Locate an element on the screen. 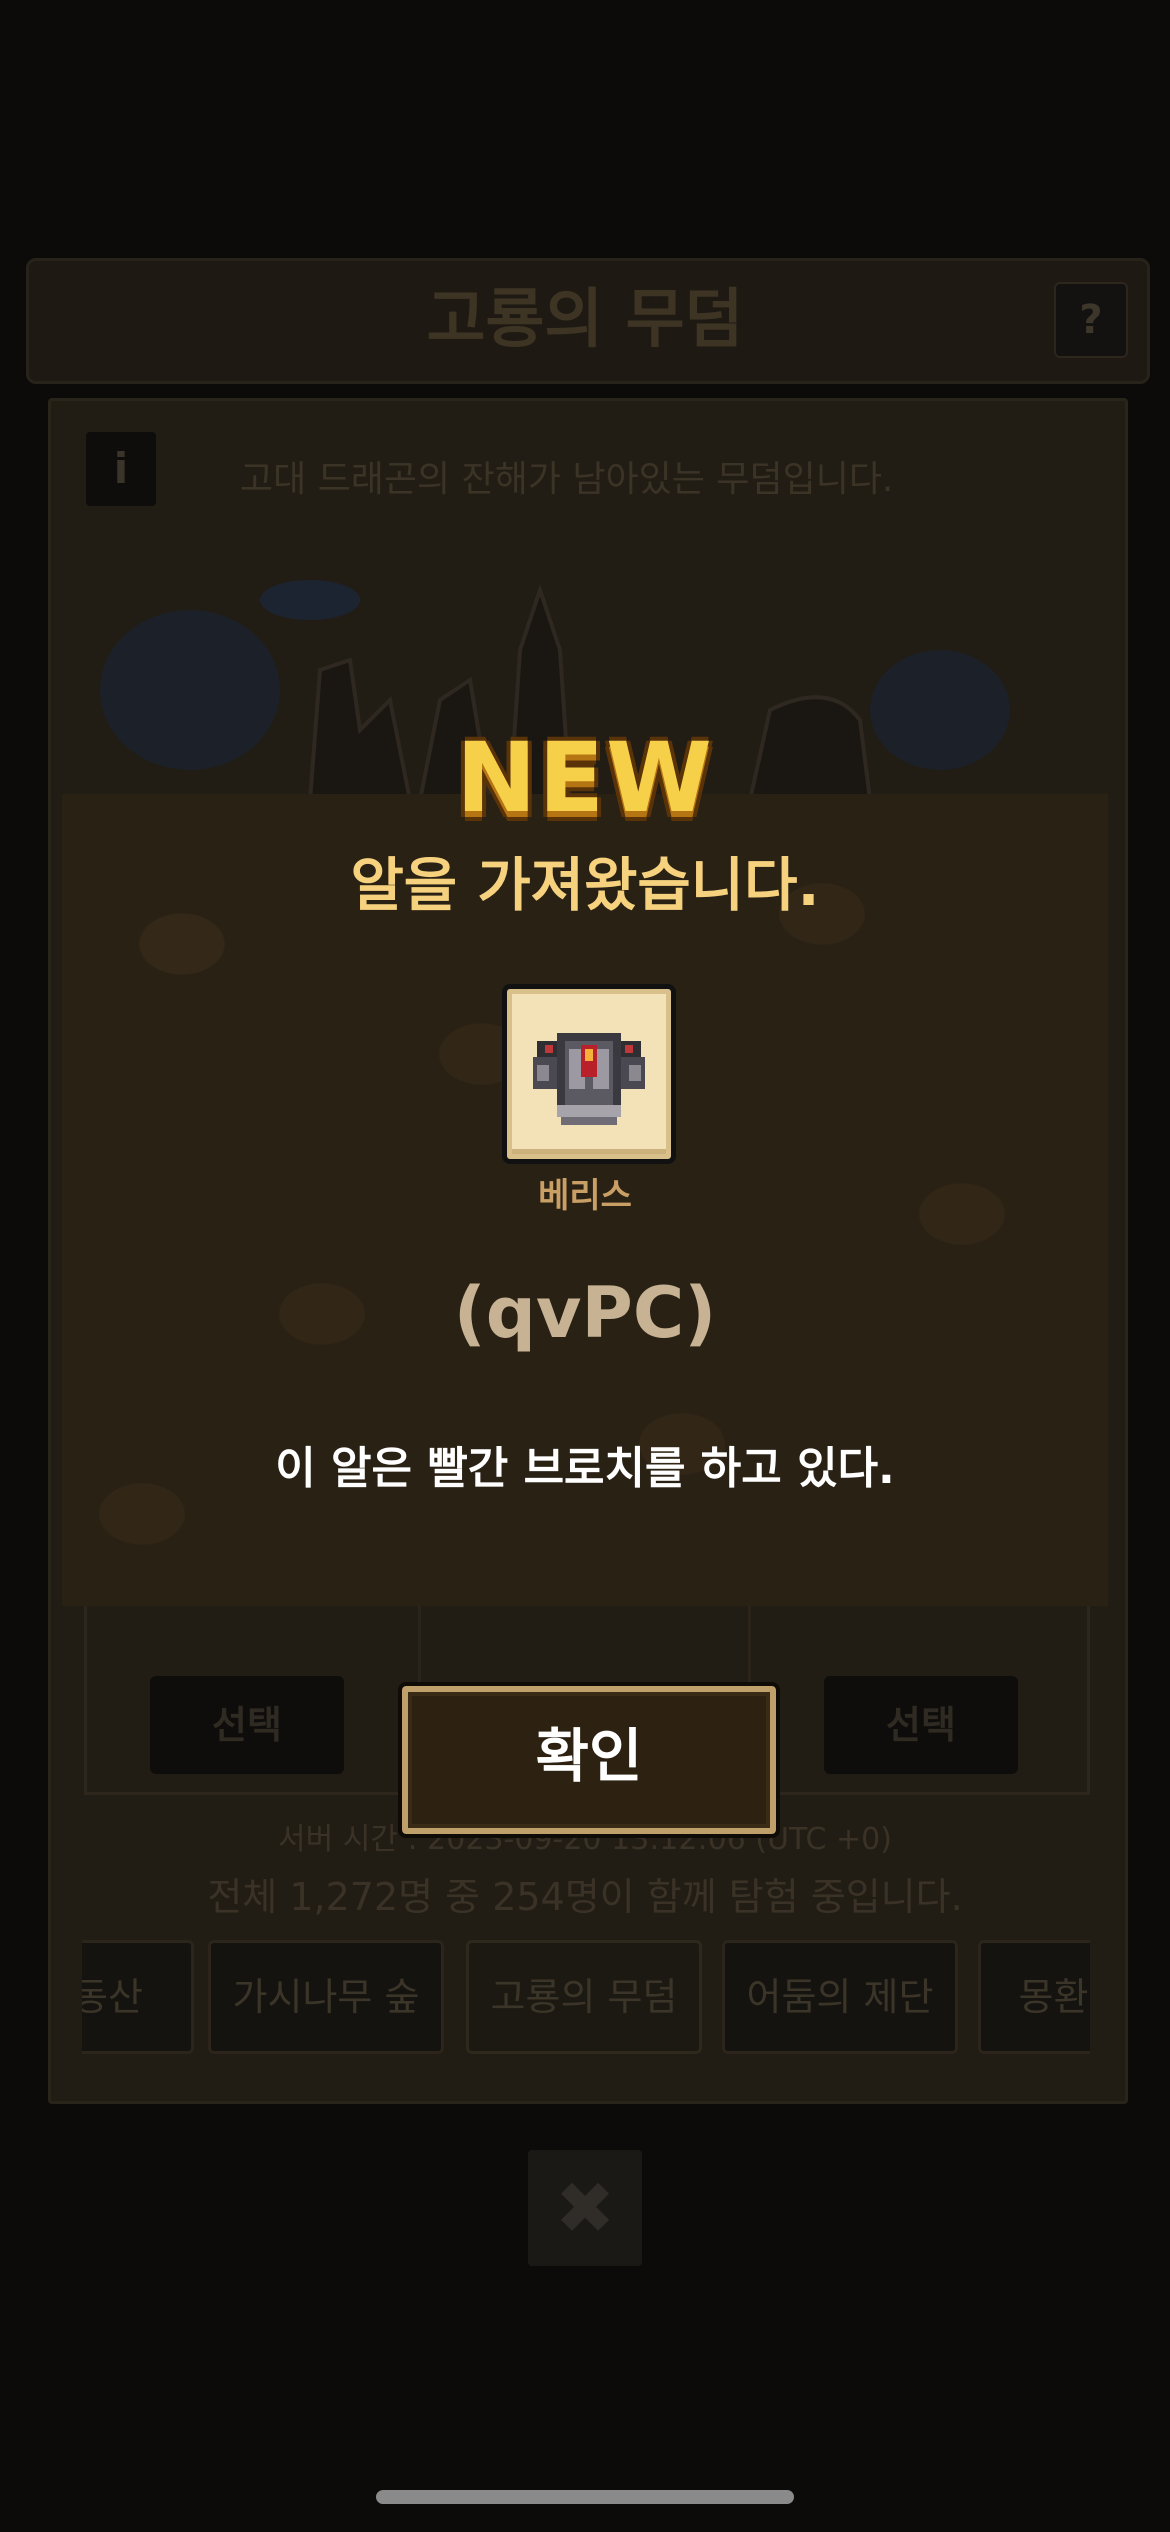  tab-map-2: 가시나무 숲 is located at coordinates (326, 1997).